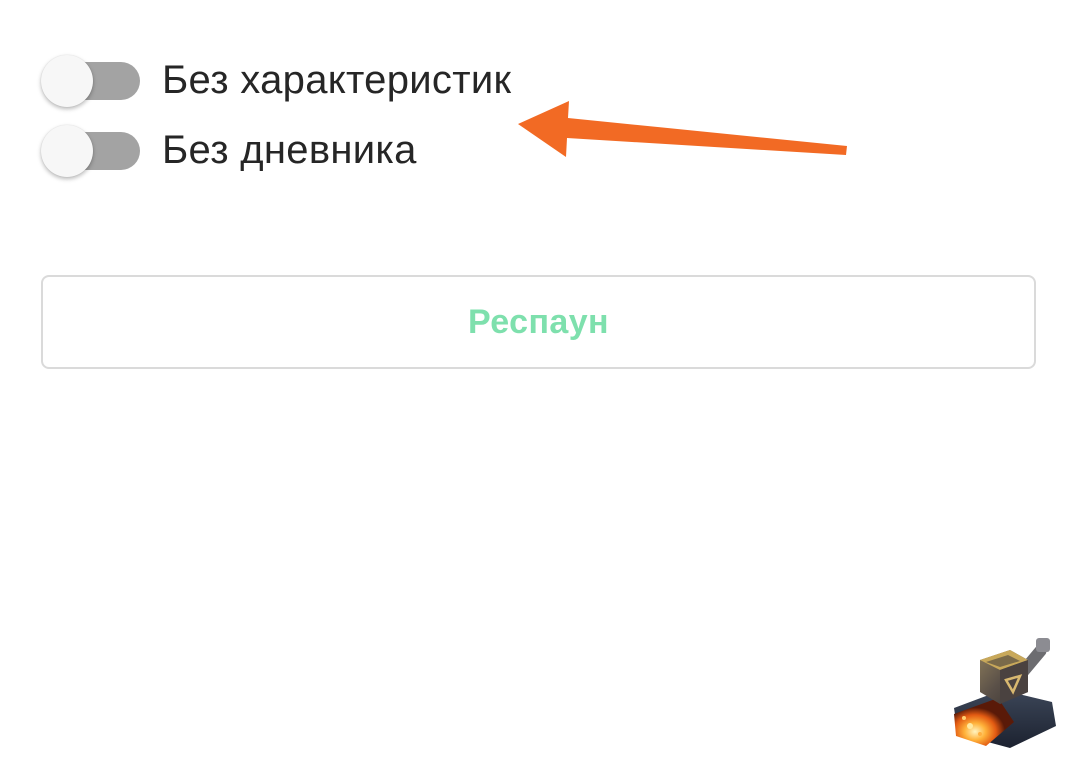 The image size is (1080, 767). I want to click on toggle-row-no-stats: Без характеристик, so click(275, 80).